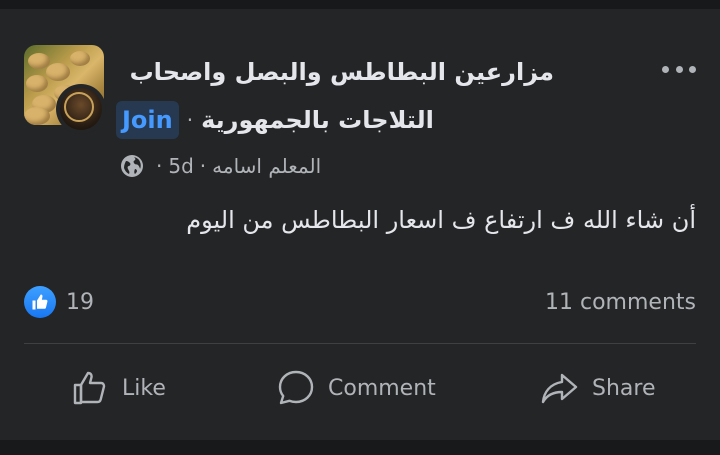  What do you see at coordinates (620, 302) in the screenshot?
I see `comments-count: 11 comments` at bounding box center [620, 302].